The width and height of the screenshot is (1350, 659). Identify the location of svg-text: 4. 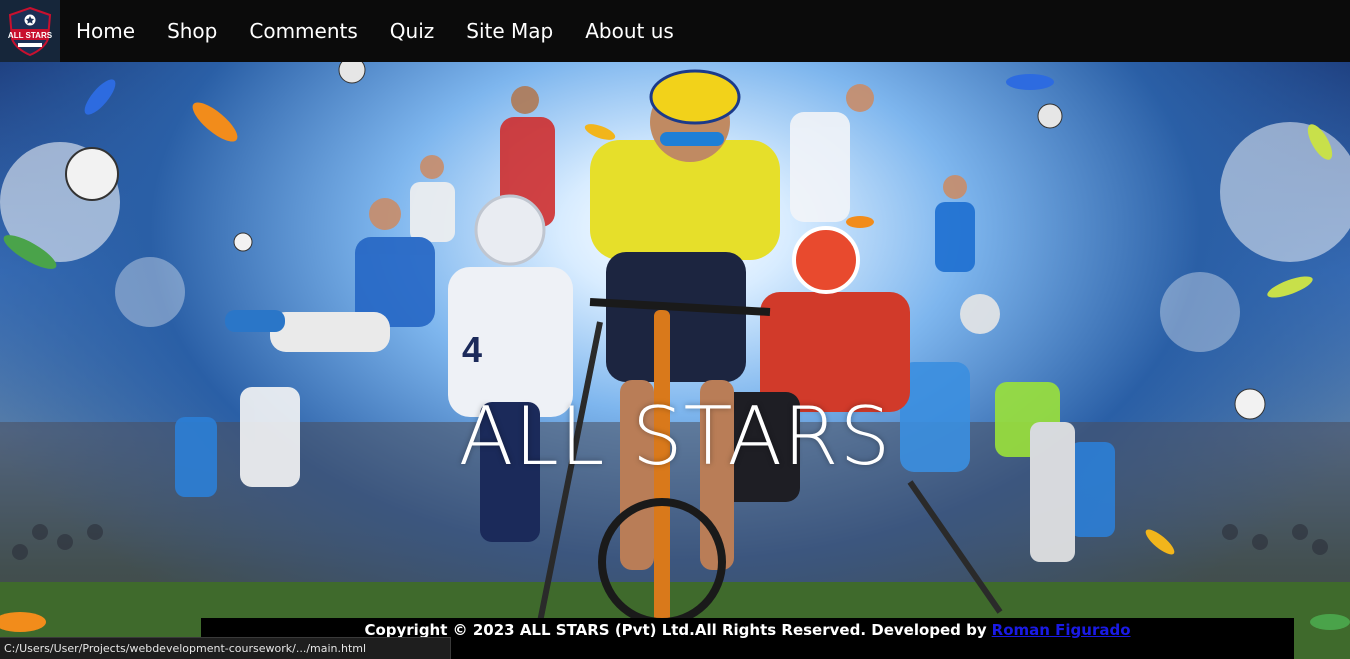
(472, 349).